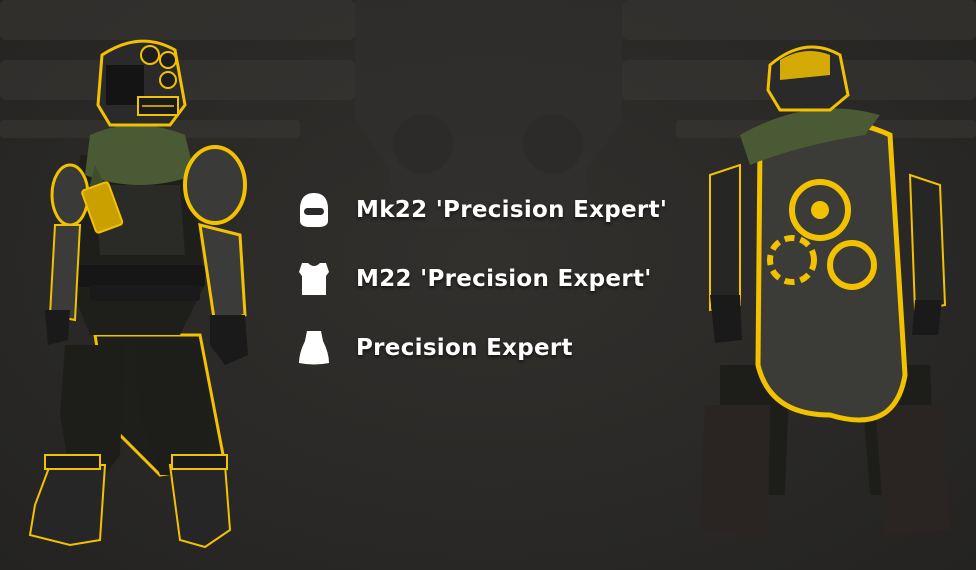 The height and width of the screenshot is (570, 976). I want to click on item-label-chest: M22 'Precision Expert', so click(504, 279).